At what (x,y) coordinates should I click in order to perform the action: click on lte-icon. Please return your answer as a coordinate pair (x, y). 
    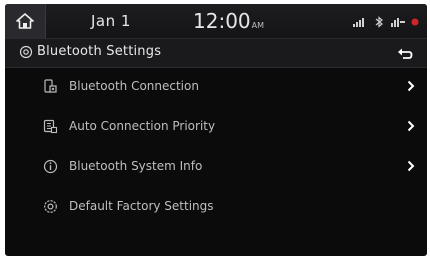
    Looking at the image, I should click on (398, 22).